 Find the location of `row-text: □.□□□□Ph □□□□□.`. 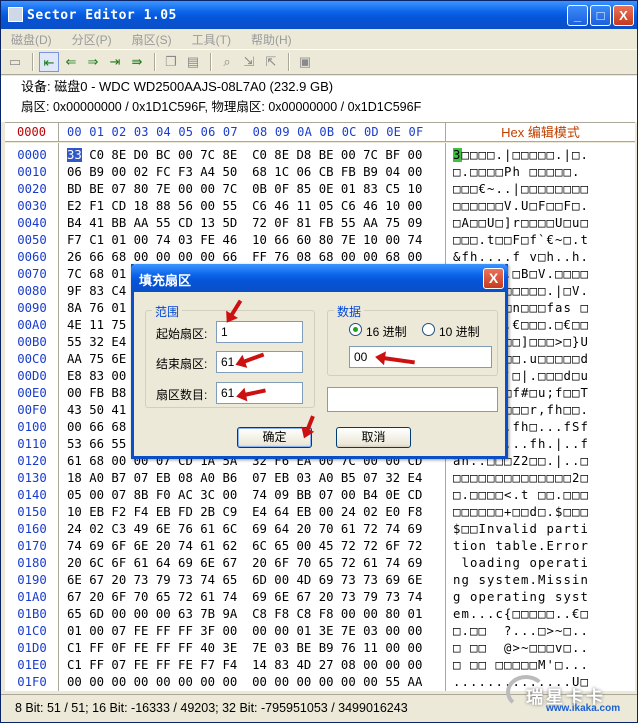

row-text: □.□□□□Ph □□□□□. is located at coordinates (544, 172).